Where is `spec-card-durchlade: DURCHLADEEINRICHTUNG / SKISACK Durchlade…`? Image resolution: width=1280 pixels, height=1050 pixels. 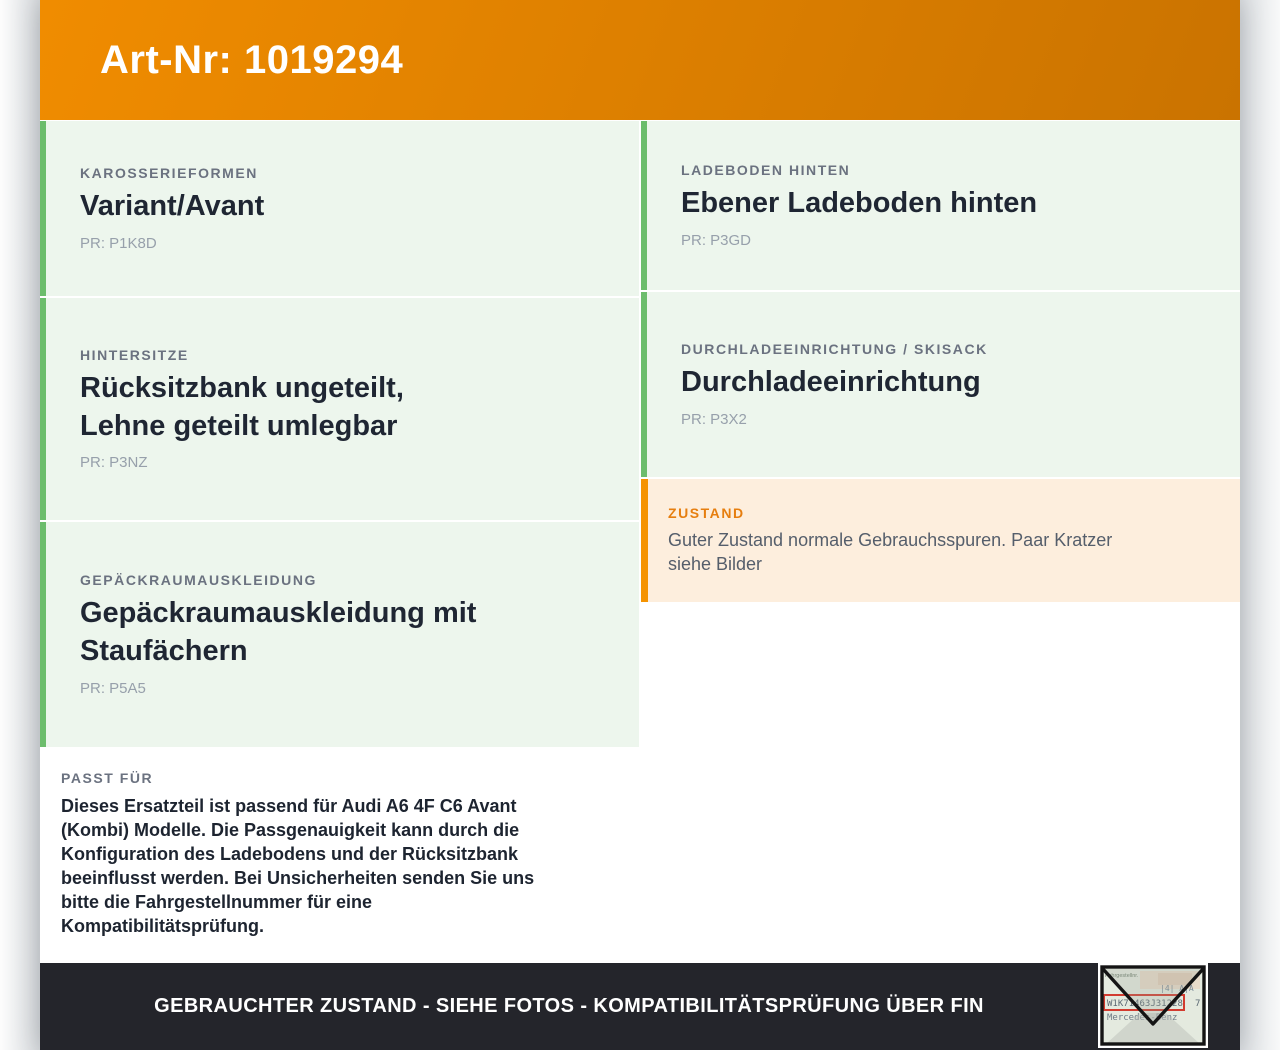
spec-card-durchlade: DURCHLADEEINRICHTUNG / SKISACK Durchlade… is located at coordinates (940, 384).